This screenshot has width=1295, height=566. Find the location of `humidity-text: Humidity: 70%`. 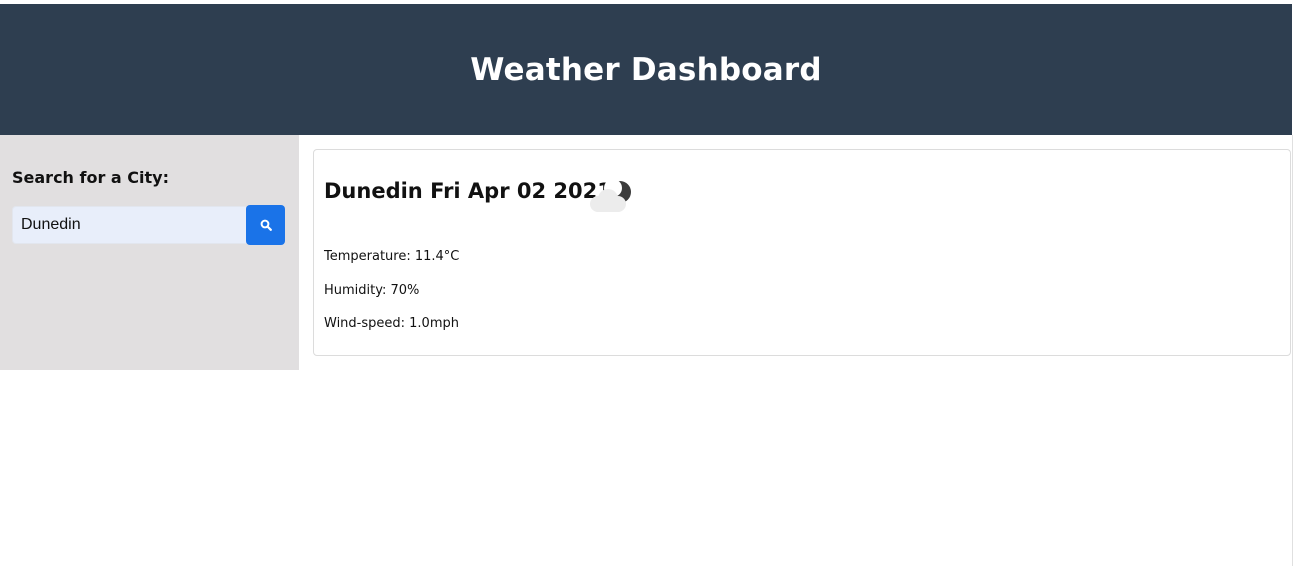

humidity-text: Humidity: 70% is located at coordinates (372, 290).